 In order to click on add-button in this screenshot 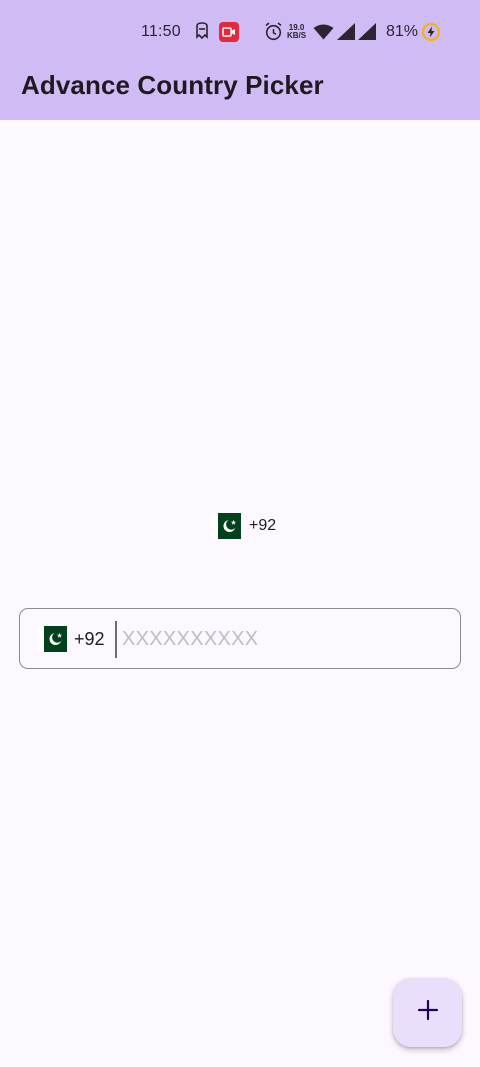, I will do `click(427, 1012)`.